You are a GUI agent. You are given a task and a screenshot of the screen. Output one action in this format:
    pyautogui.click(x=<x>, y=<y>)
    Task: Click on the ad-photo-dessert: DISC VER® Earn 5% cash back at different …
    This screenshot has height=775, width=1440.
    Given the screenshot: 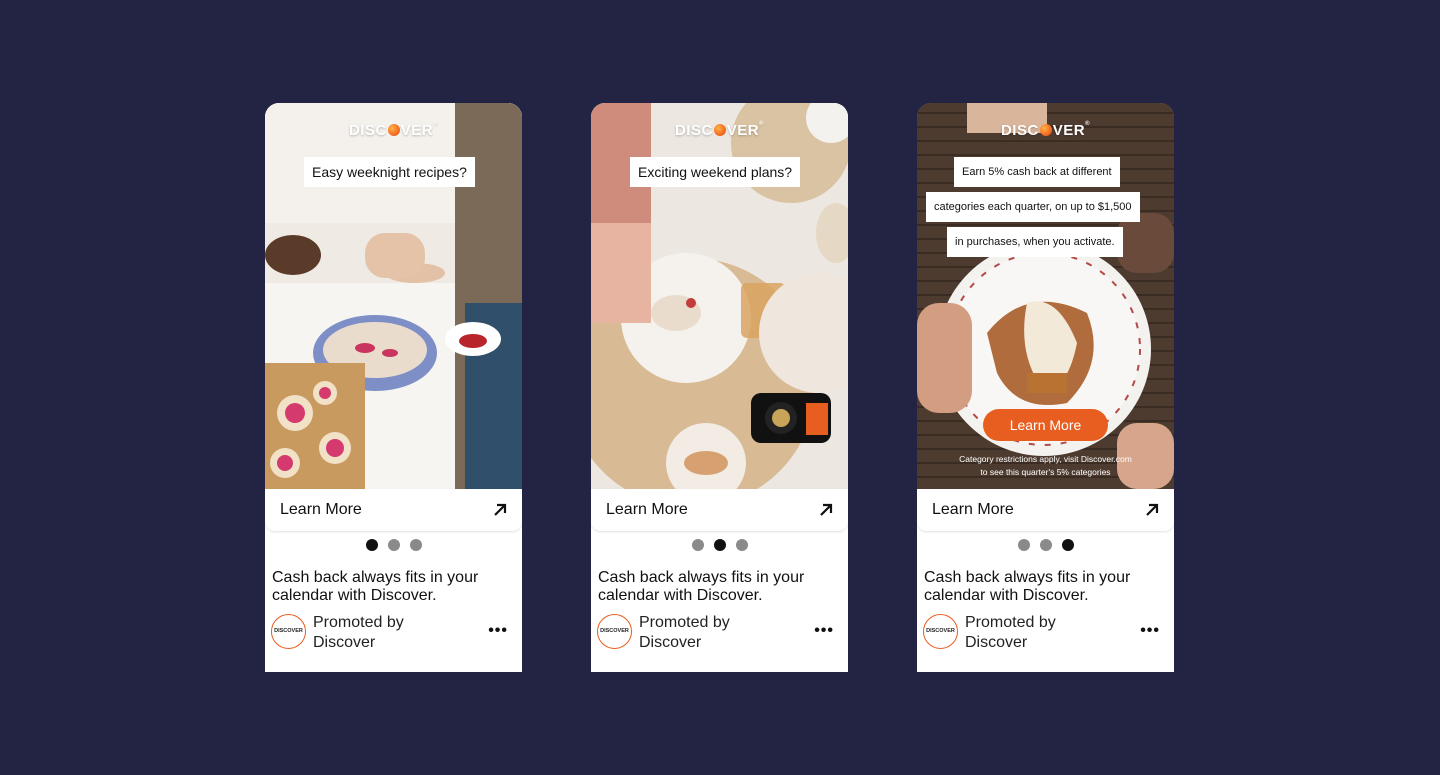 What is the action you would take?
    pyautogui.click(x=1045, y=296)
    